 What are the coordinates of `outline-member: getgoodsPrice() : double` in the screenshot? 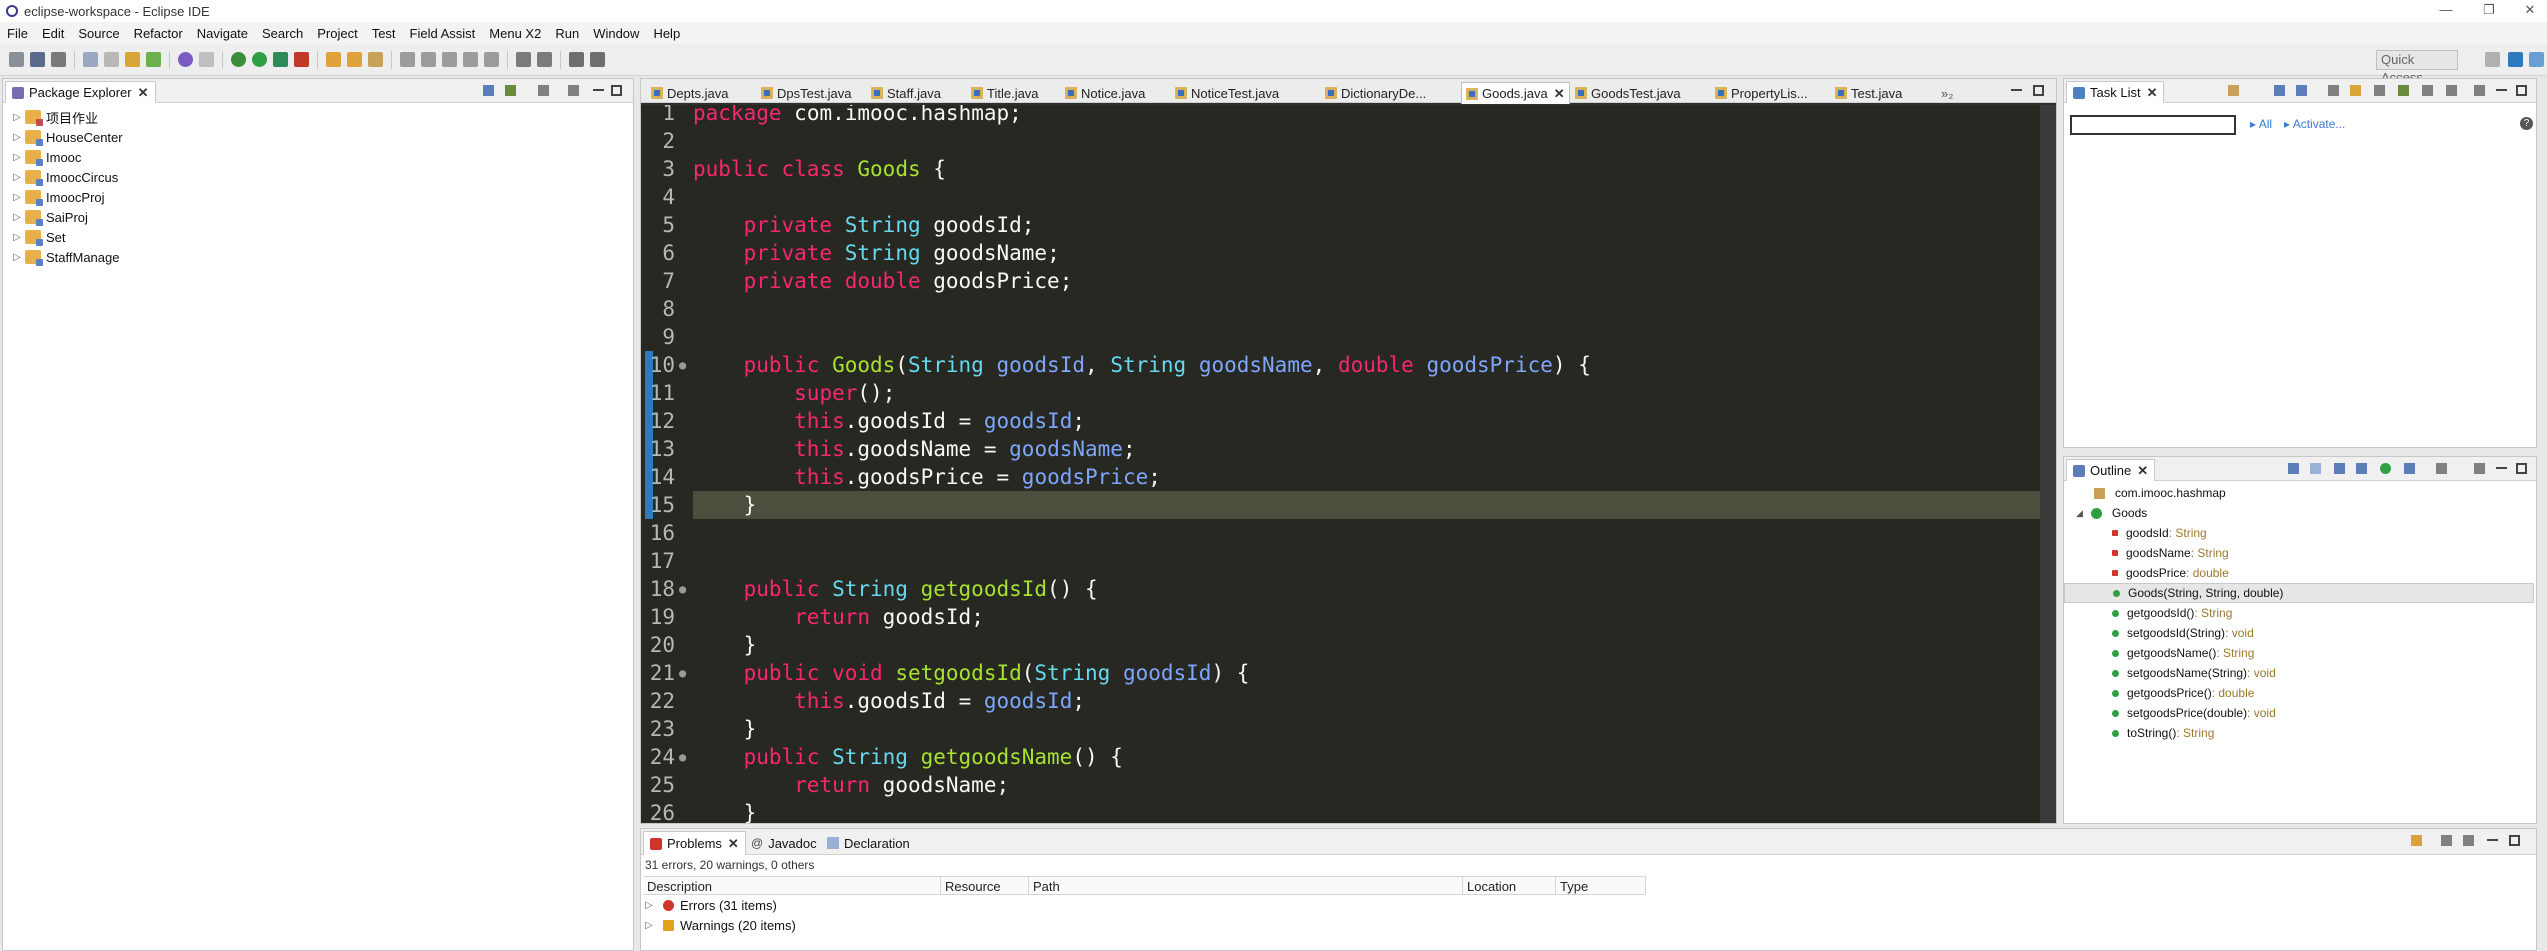 It's located at (2183, 693).